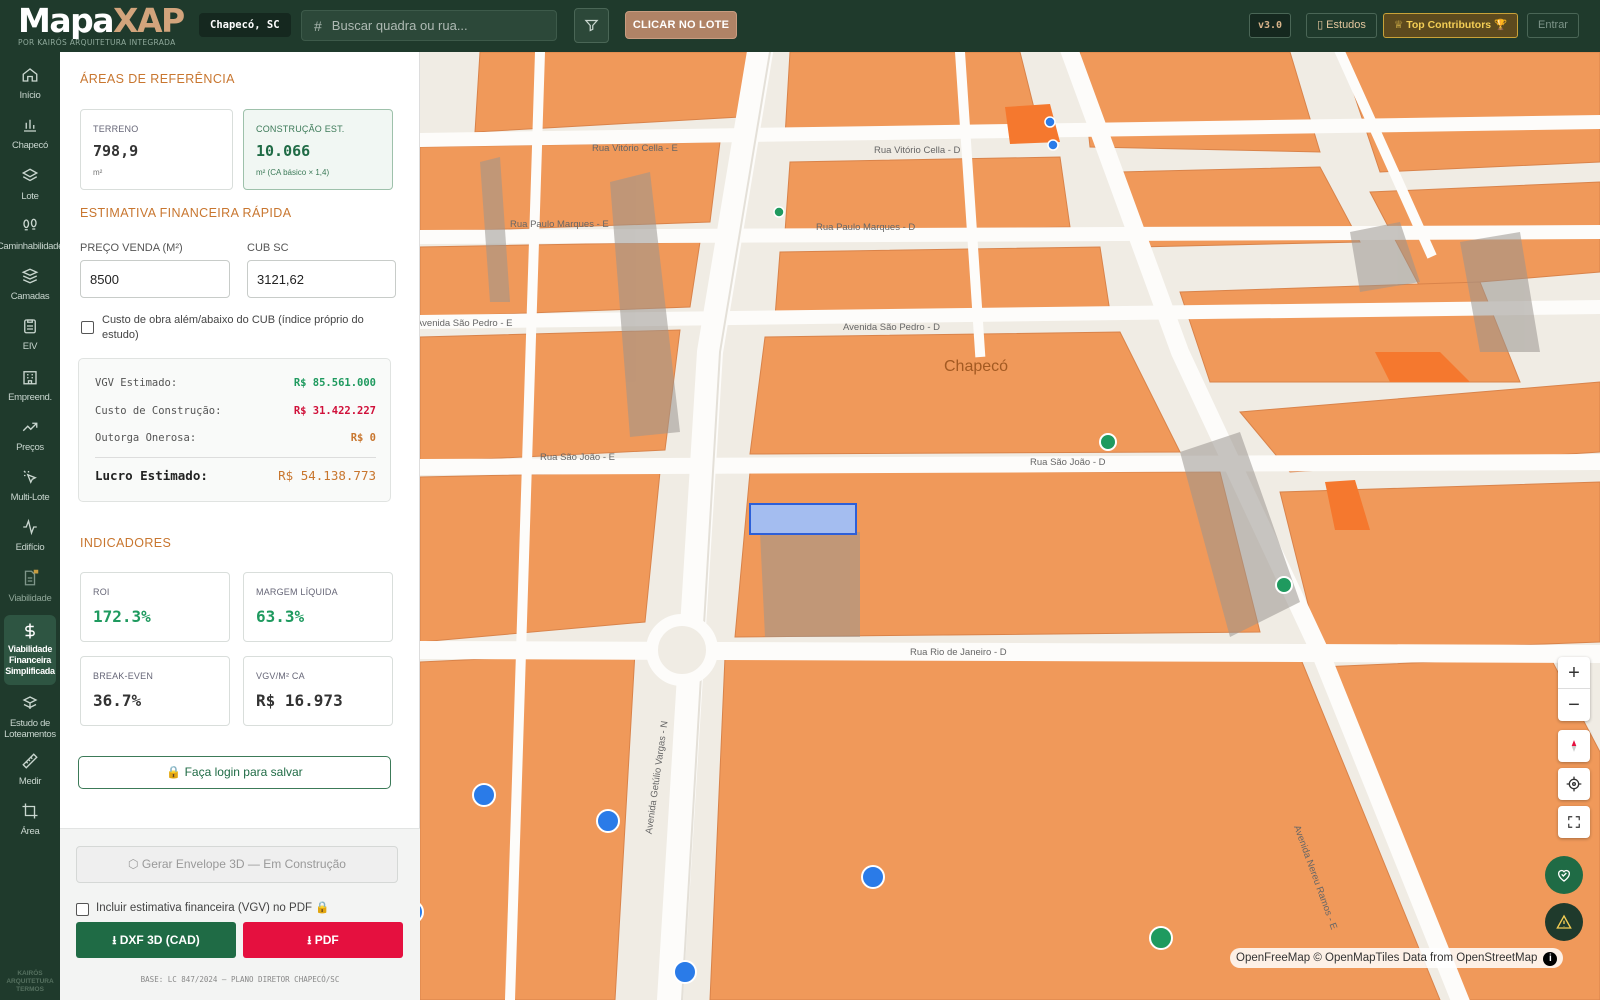 This screenshot has width=1600, height=1000. Describe the element at coordinates (283, 151) in the screenshot. I see `construcao-value: 10.066` at that location.